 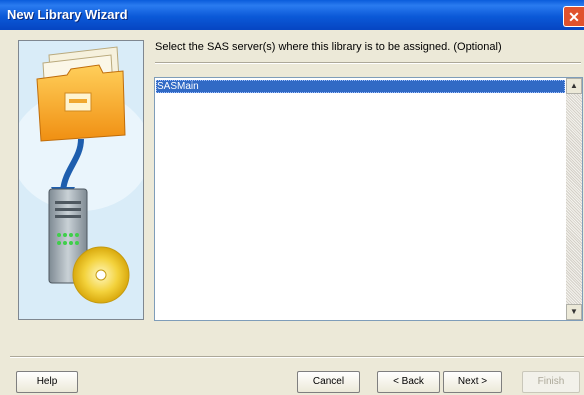 What do you see at coordinates (360, 86) in the screenshot?
I see `server-list-item: SASMain` at bounding box center [360, 86].